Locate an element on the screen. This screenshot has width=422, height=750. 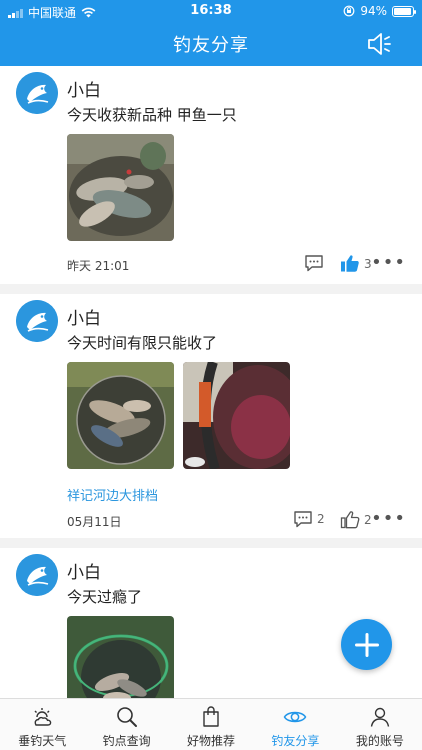
post-text: 今天时间有限只能收了 is located at coordinates (142, 343).